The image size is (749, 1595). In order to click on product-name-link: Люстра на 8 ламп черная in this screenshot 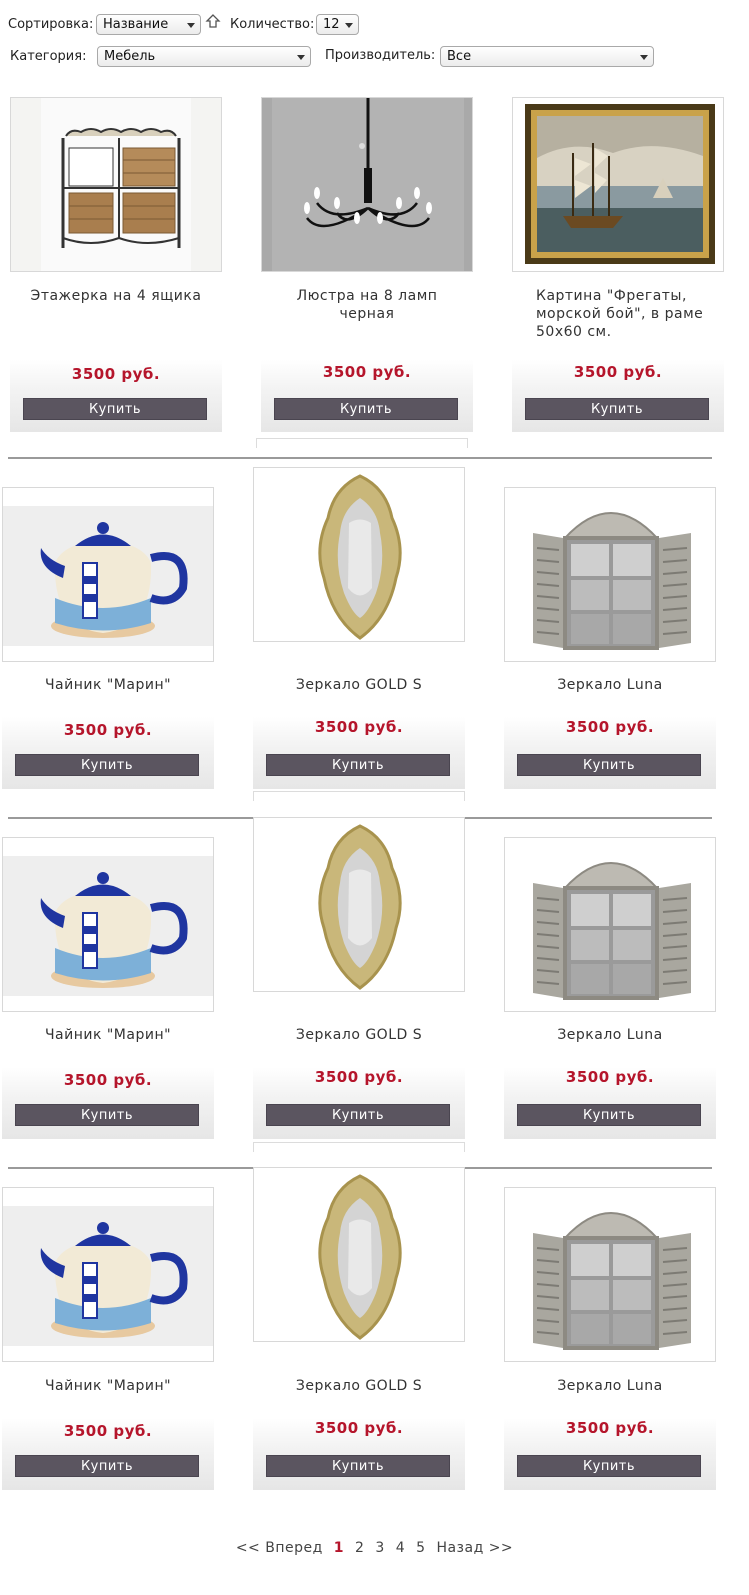, I will do `click(367, 305)`.